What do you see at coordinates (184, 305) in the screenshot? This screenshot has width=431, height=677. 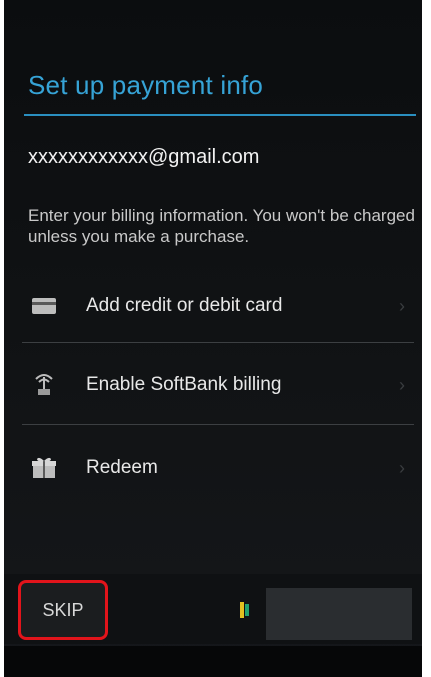 I see `option-label: Add credit or debit card` at bounding box center [184, 305].